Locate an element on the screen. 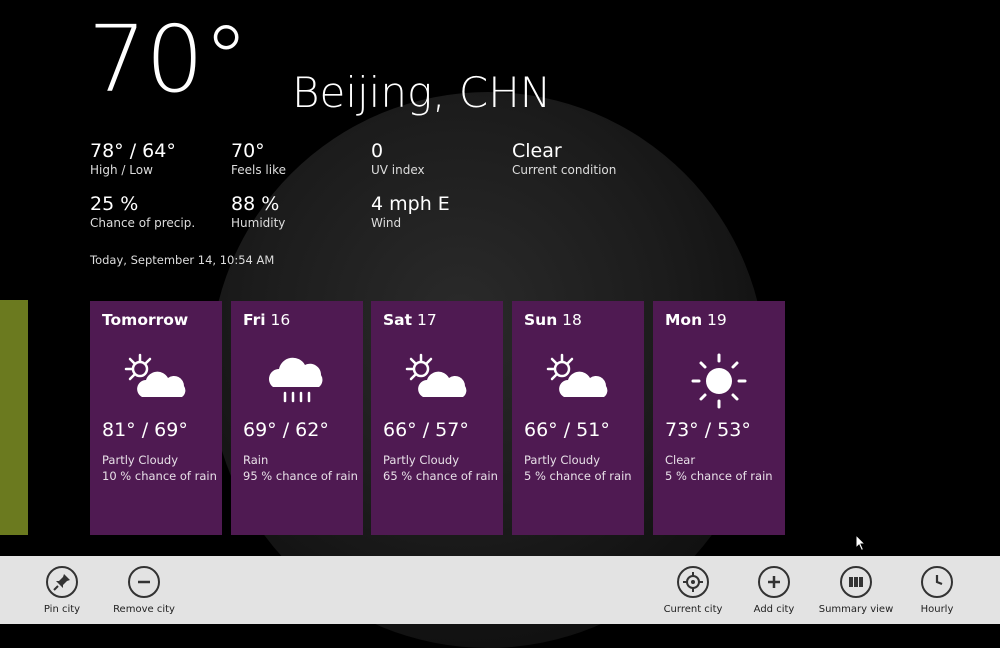  hourly-button: Hourly is located at coordinates (937, 590).